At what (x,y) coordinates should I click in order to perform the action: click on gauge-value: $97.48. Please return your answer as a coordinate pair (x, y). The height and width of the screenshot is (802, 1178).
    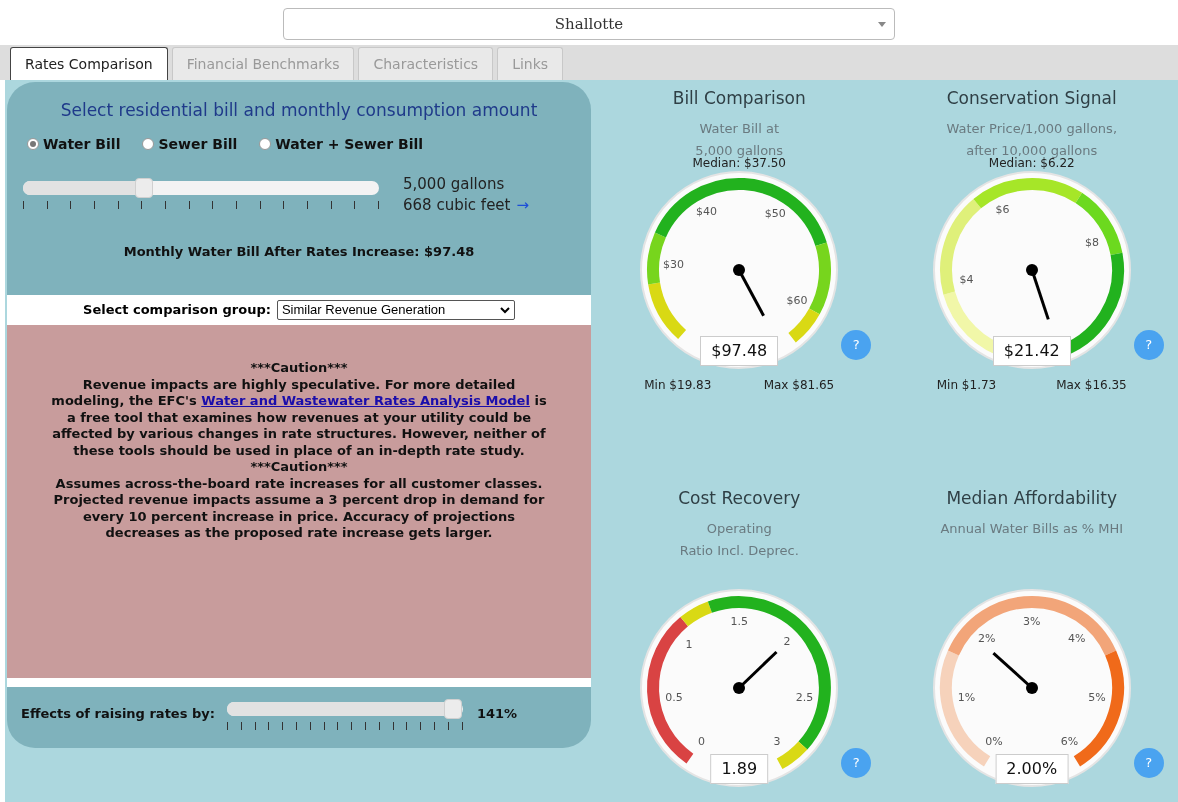
    Looking at the image, I should click on (739, 350).